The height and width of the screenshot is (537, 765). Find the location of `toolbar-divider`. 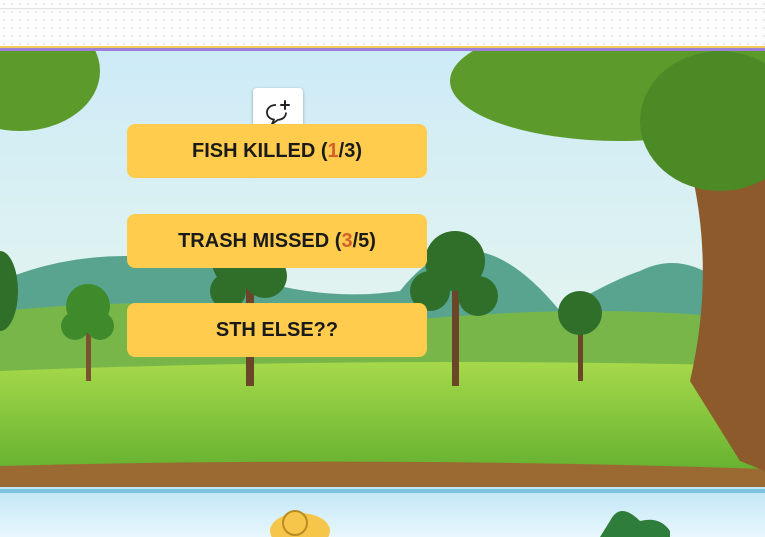

toolbar-divider is located at coordinates (382, 8).